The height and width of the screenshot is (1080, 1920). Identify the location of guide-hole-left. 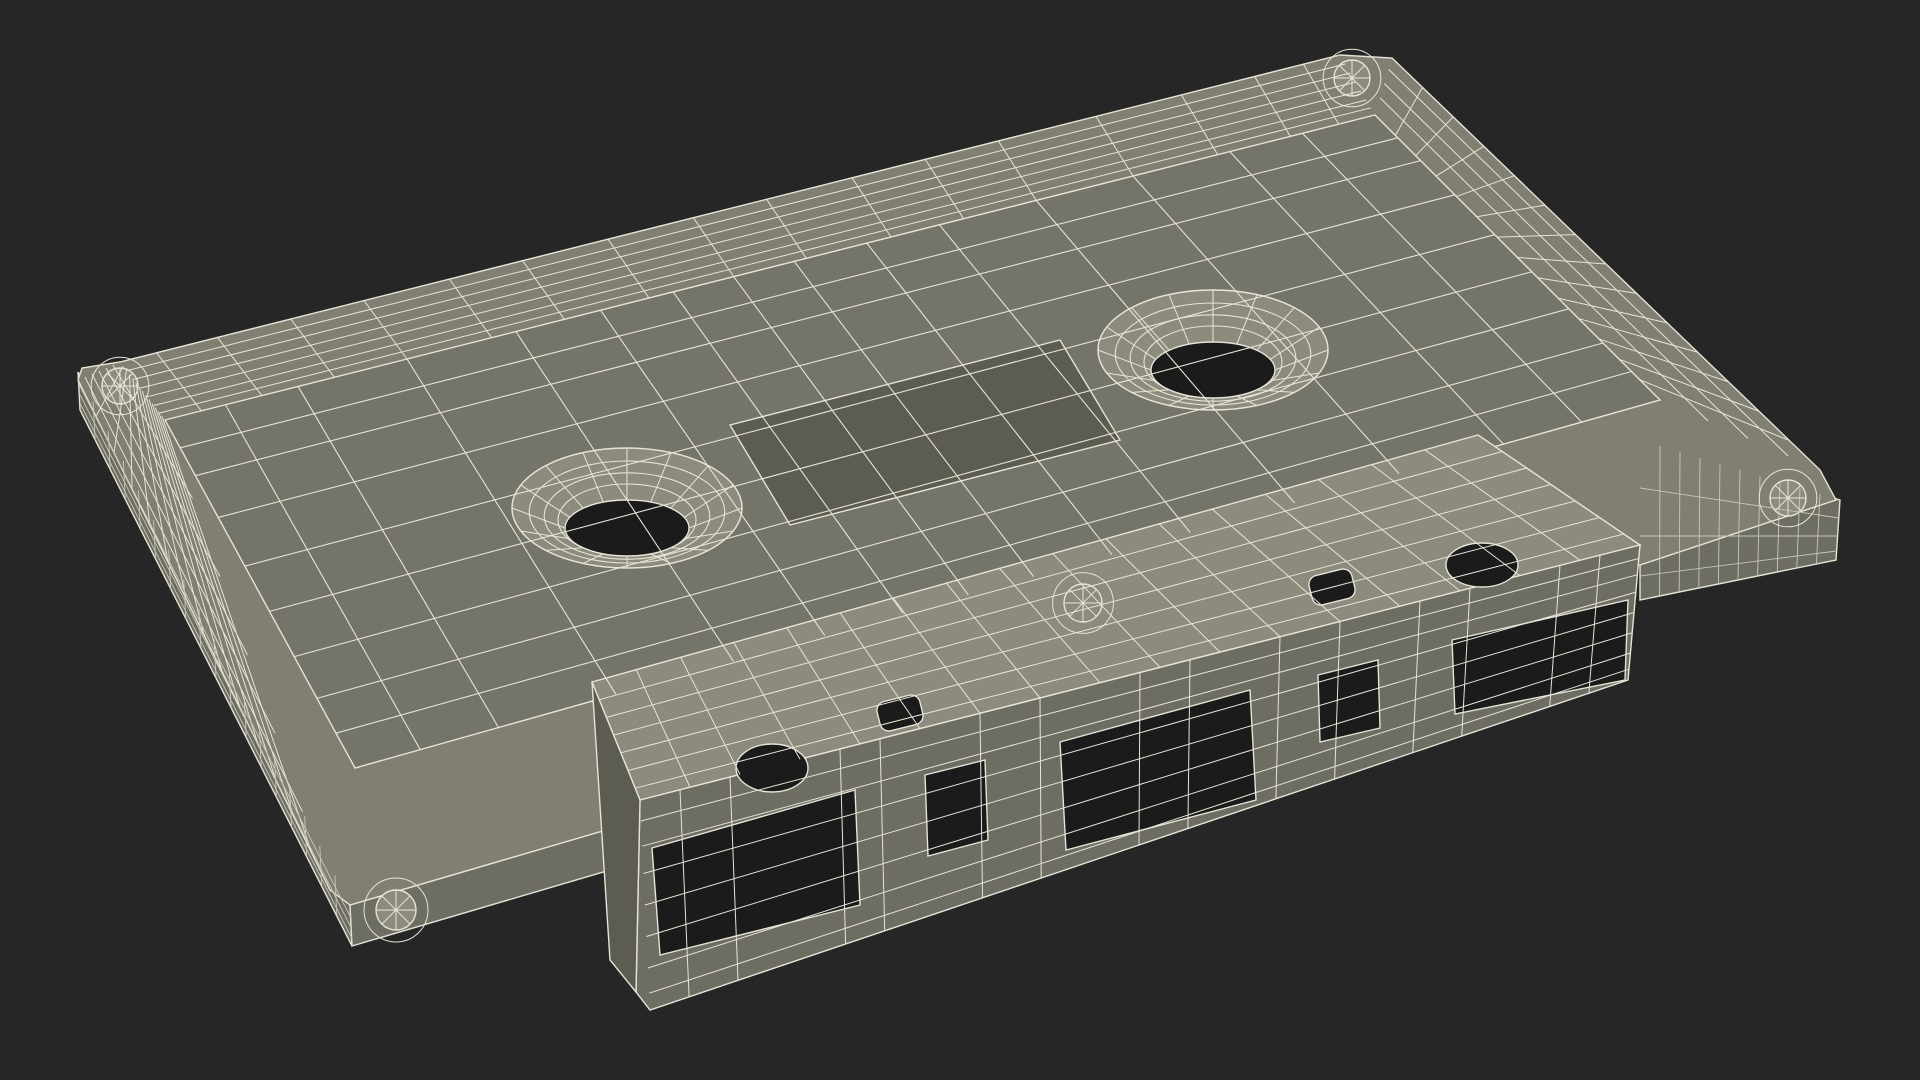
(772, 768).